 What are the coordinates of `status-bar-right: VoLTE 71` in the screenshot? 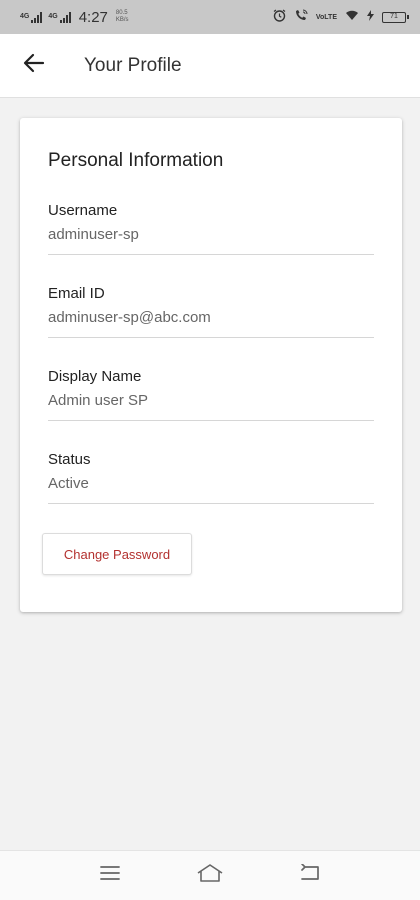 It's located at (341, 17).